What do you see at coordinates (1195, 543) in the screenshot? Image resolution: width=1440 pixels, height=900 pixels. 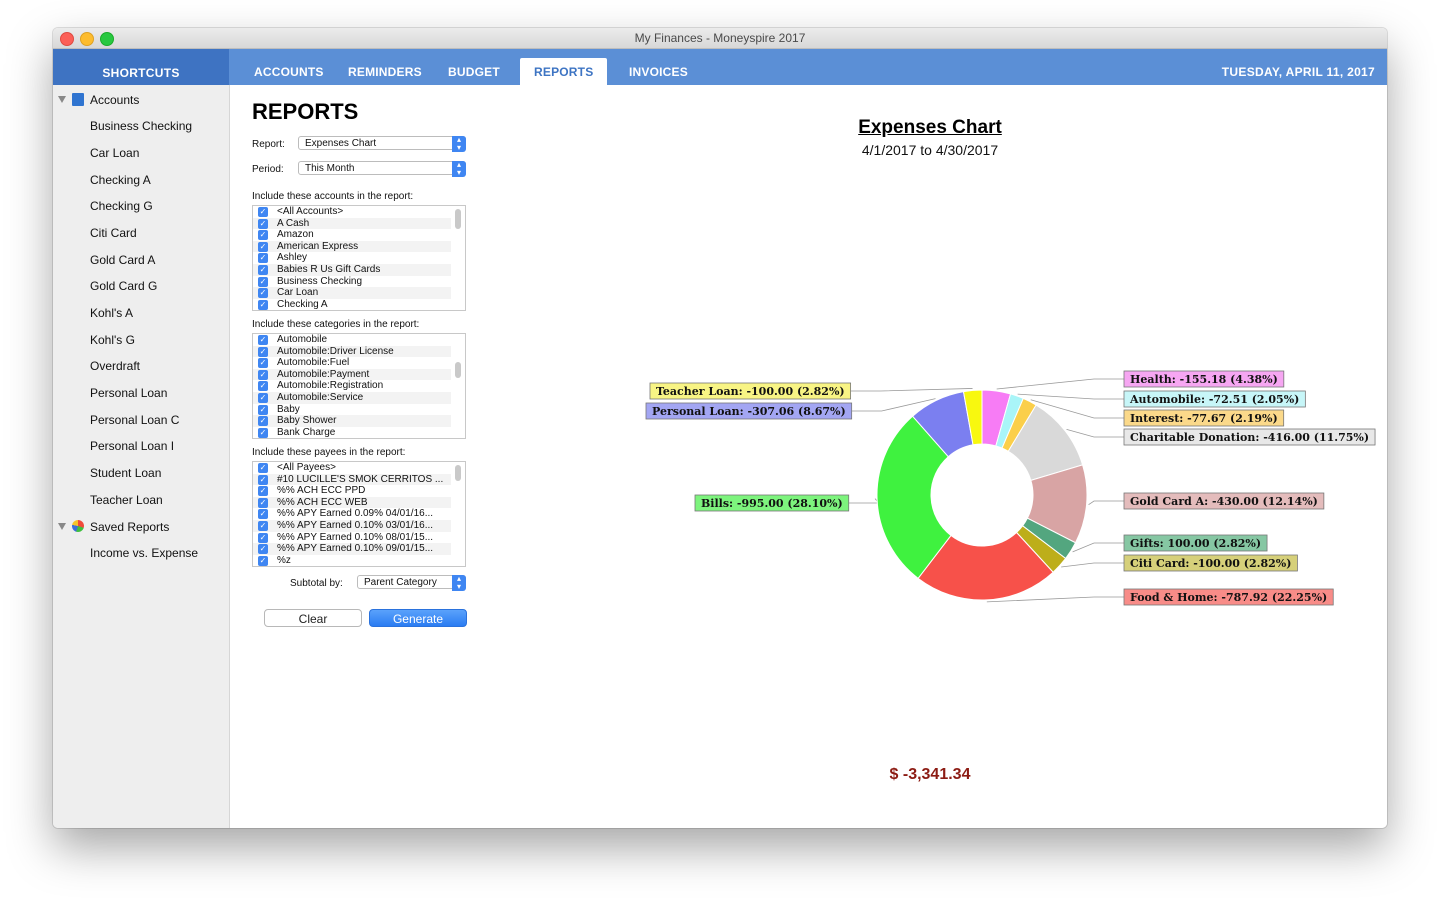 I see `slice-label-gifts: Gifts: 100.00 (2.82%)` at bounding box center [1195, 543].